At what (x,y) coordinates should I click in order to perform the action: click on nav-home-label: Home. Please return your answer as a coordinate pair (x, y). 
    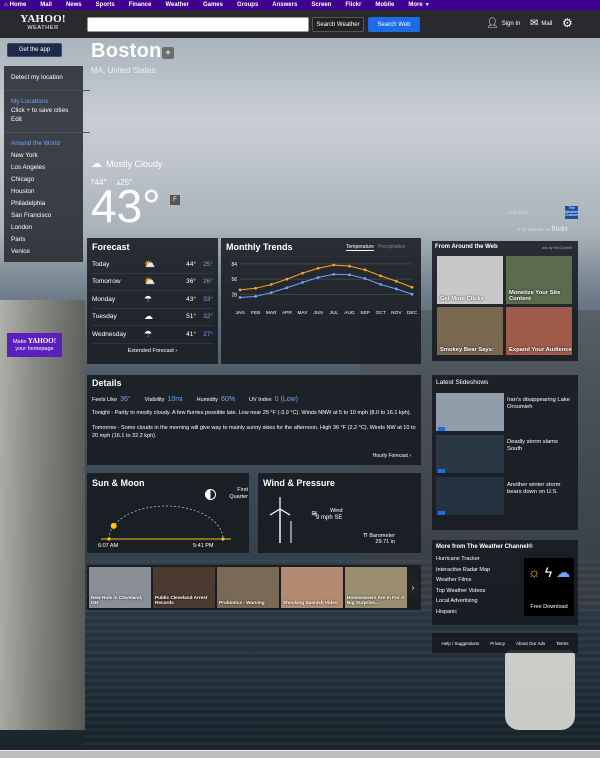
    Looking at the image, I should click on (18, 5).